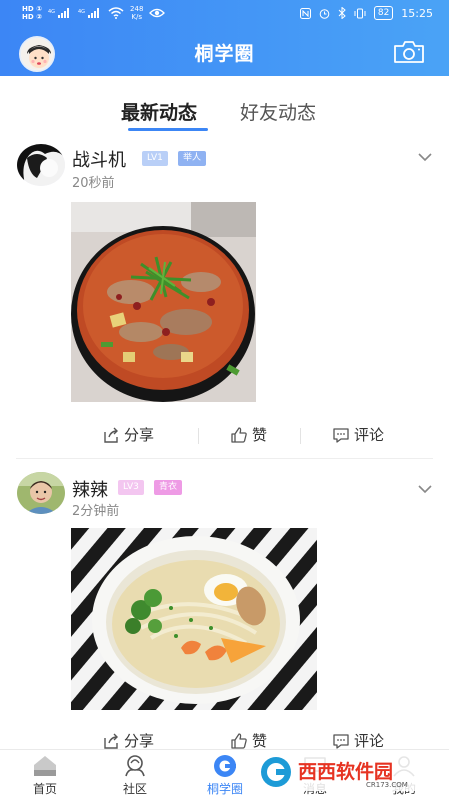 The image size is (449, 797). Describe the element at coordinates (157, 13) in the screenshot. I see `eye-icon` at that location.